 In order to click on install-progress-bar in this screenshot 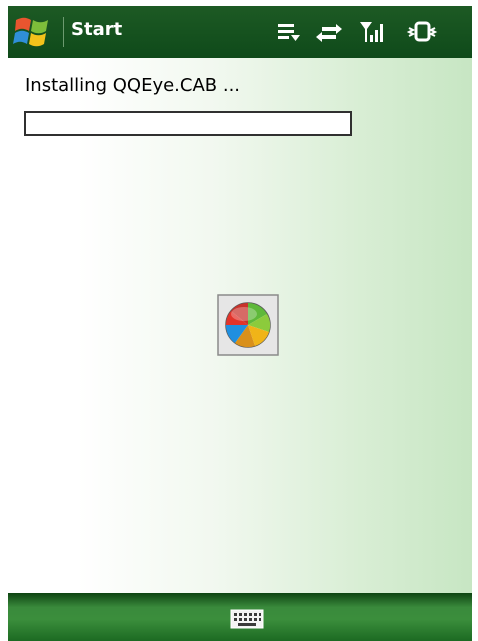, I will do `click(188, 123)`.